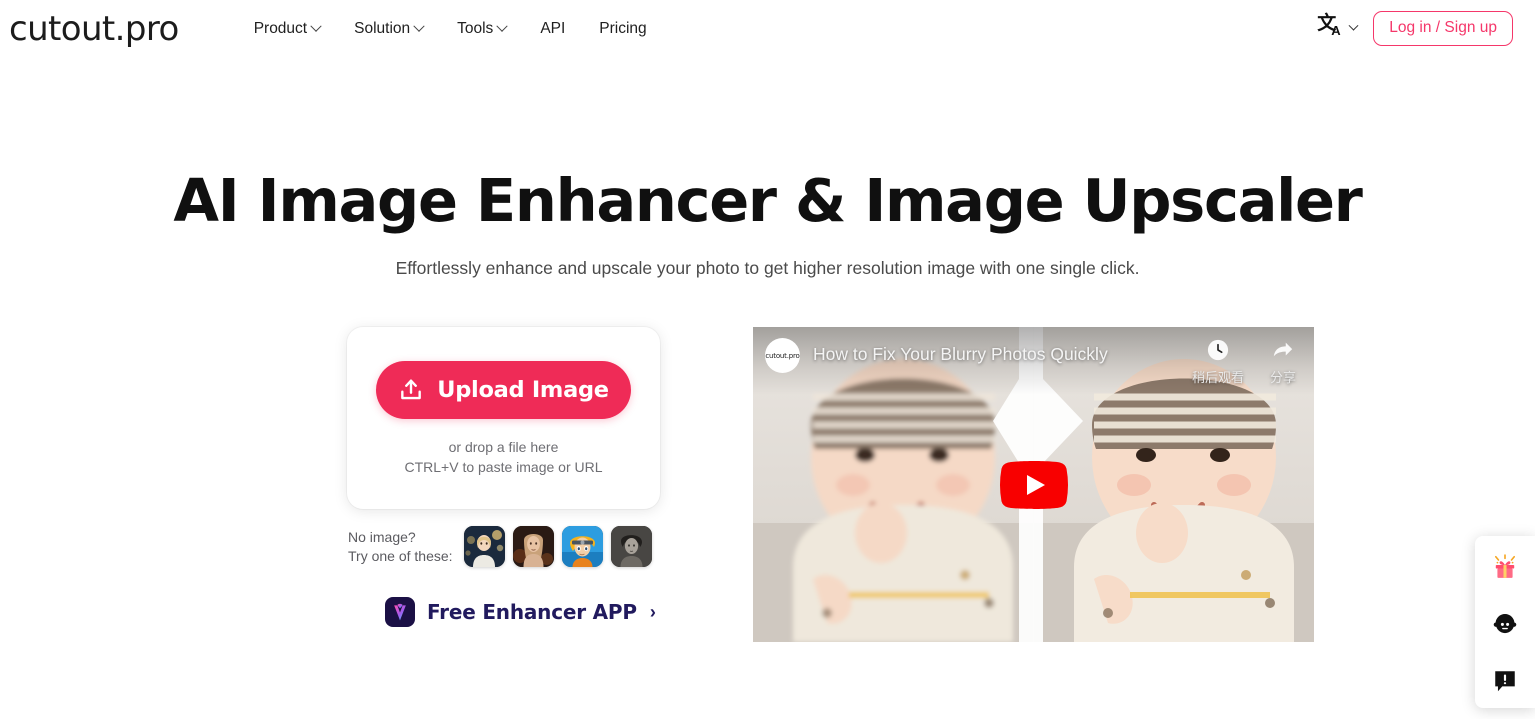 The height and width of the screenshot is (719, 1535). I want to click on nav-label: Product, so click(280, 28).